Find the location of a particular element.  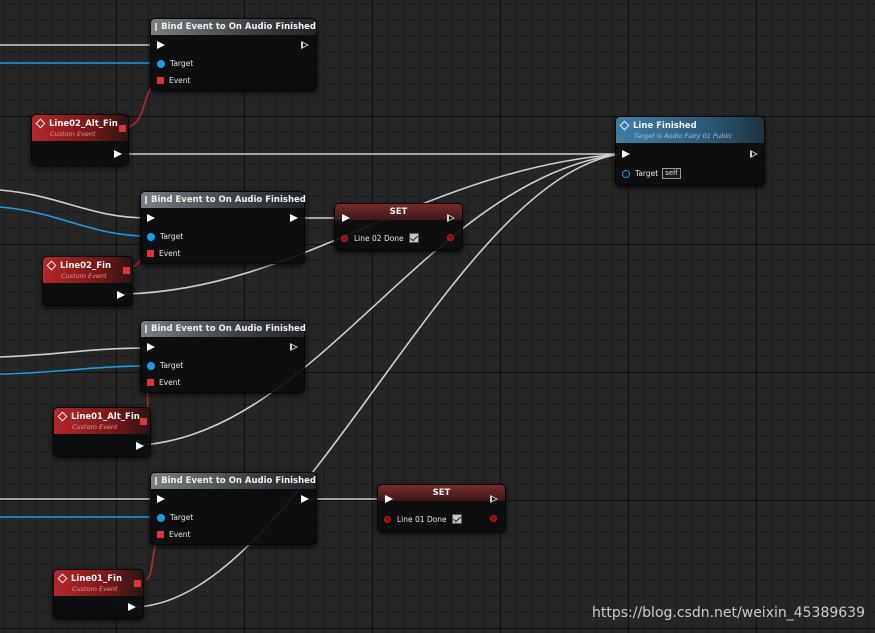

node-title: Line02_Fin is located at coordinates (85, 265).